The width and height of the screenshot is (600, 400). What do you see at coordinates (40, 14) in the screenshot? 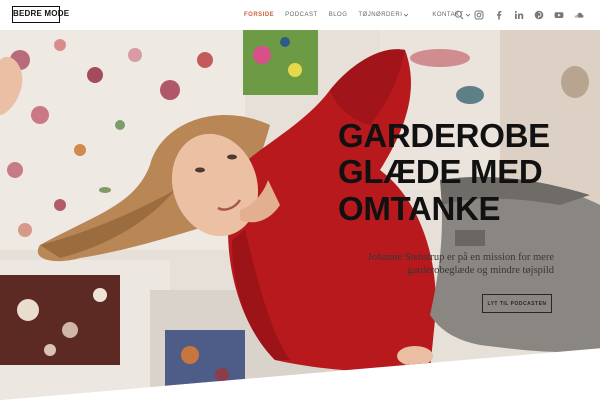
I see `site-logo: BEDRE MODE` at bounding box center [40, 14].